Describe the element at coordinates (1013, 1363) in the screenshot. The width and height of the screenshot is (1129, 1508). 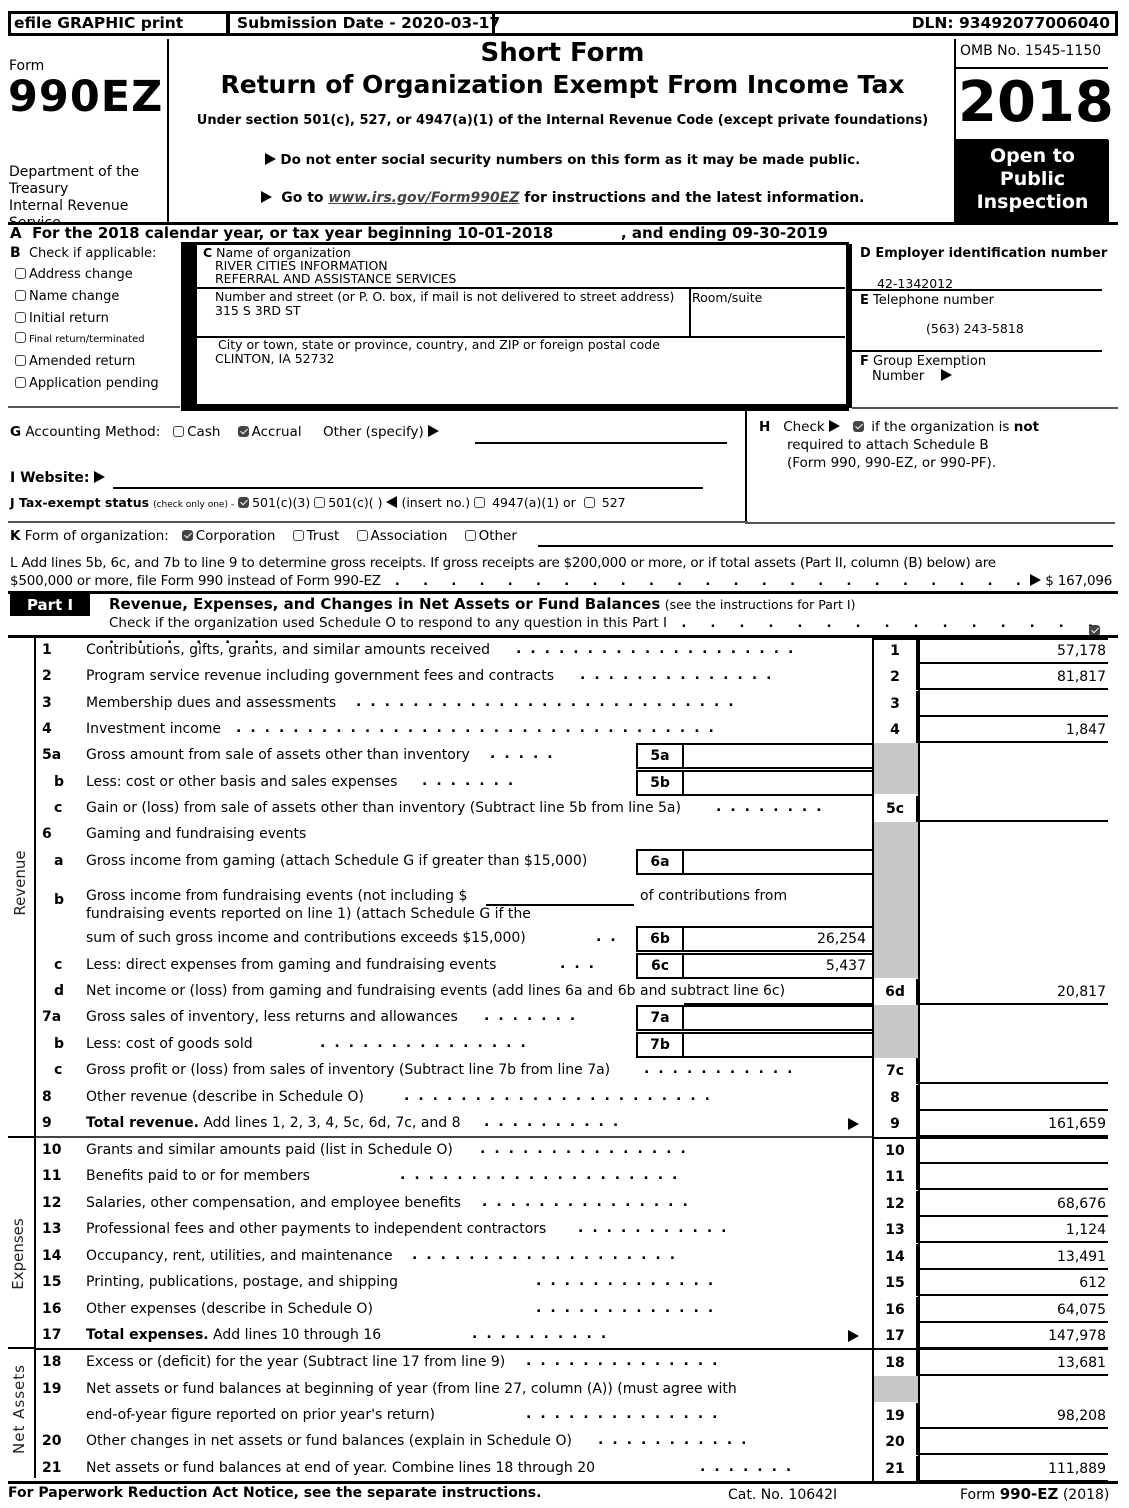
I see `line-amount: 13,681` at that location.